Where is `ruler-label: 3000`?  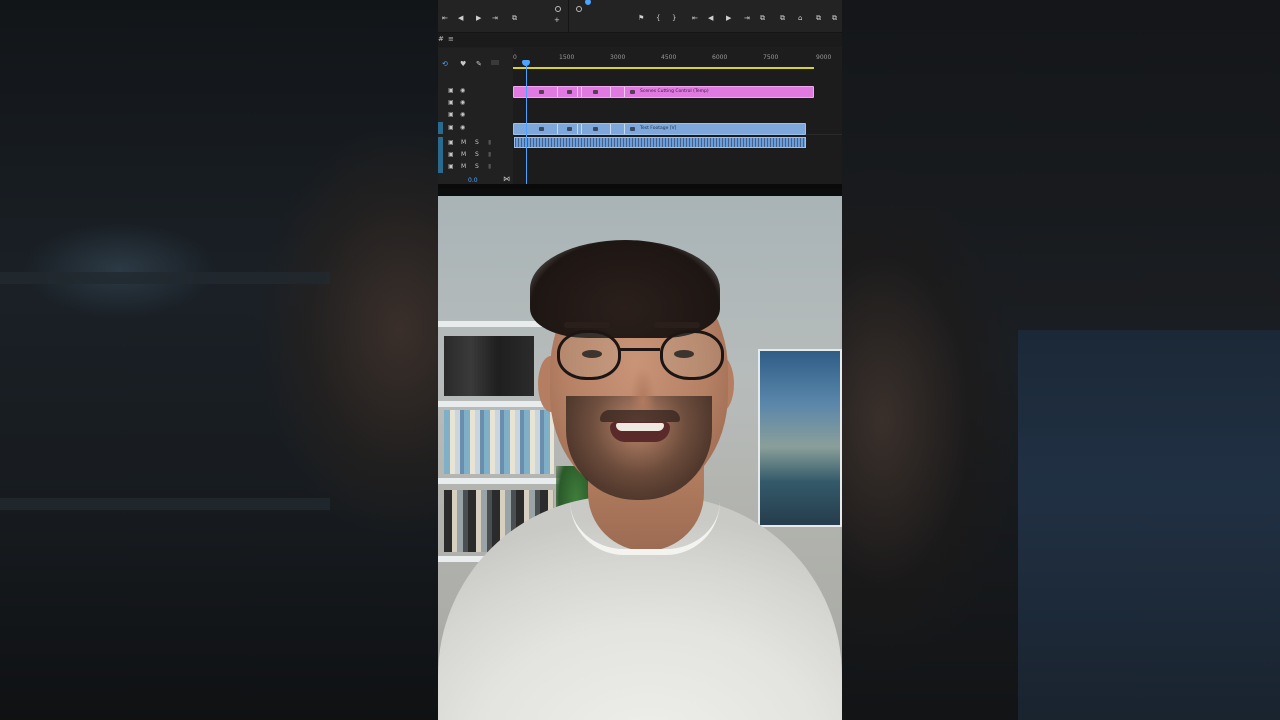 ruler-label: 3000 is located at coordinates (618, 57).